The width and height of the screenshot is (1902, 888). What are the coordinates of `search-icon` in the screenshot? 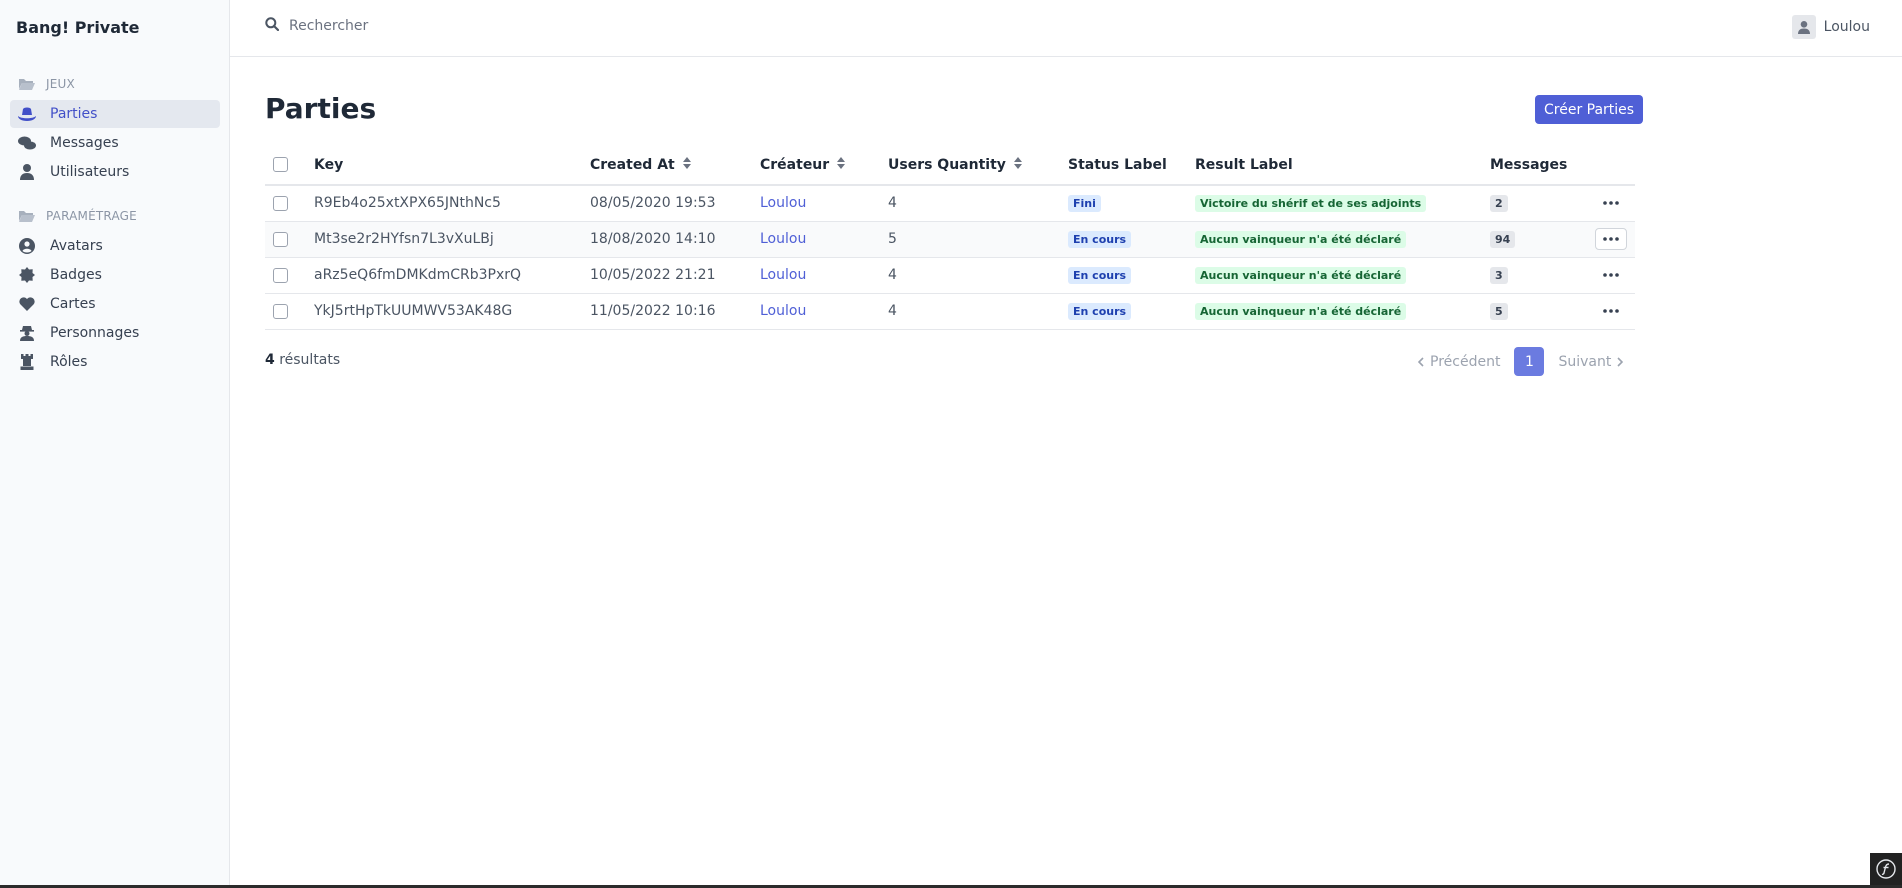 It's located at (272, 26).